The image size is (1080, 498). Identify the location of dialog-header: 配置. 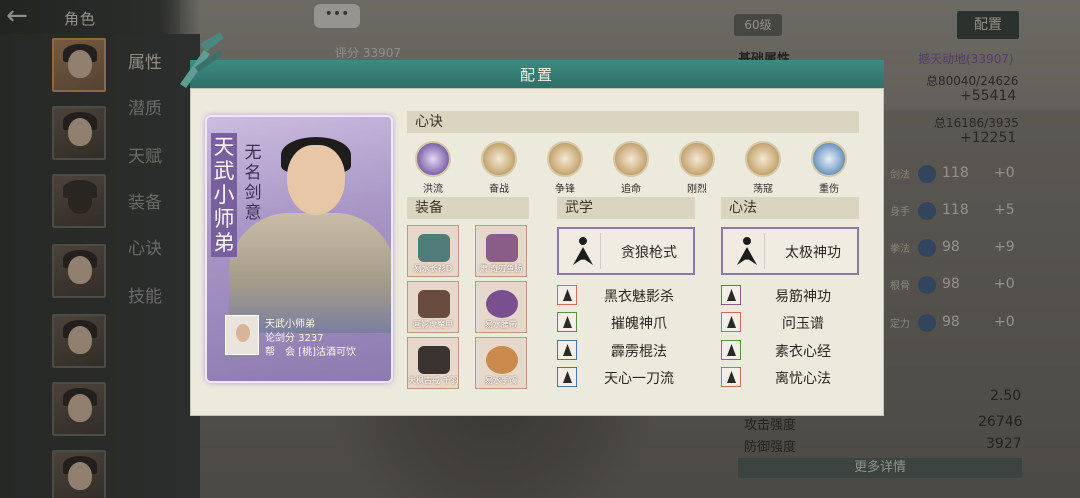
(537, 74).